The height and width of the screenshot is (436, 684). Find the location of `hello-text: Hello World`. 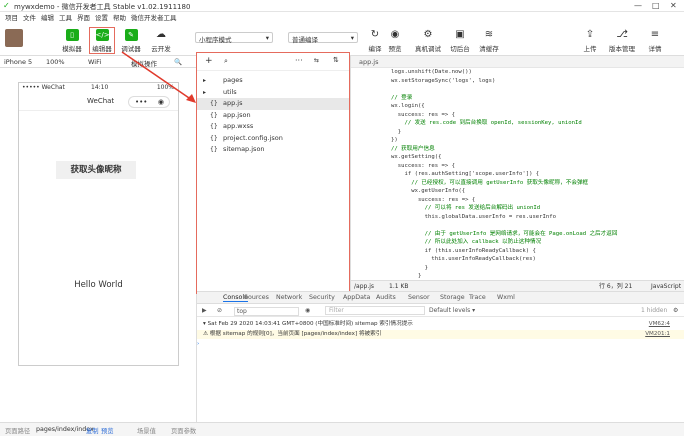

hello-text: Hello World is located at coordinates (98, 285).